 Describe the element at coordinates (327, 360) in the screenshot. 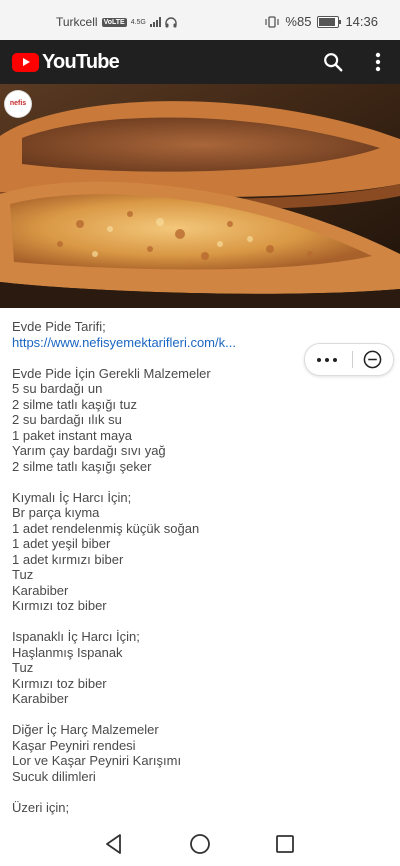

I see `more-horiz-icon` at that location.